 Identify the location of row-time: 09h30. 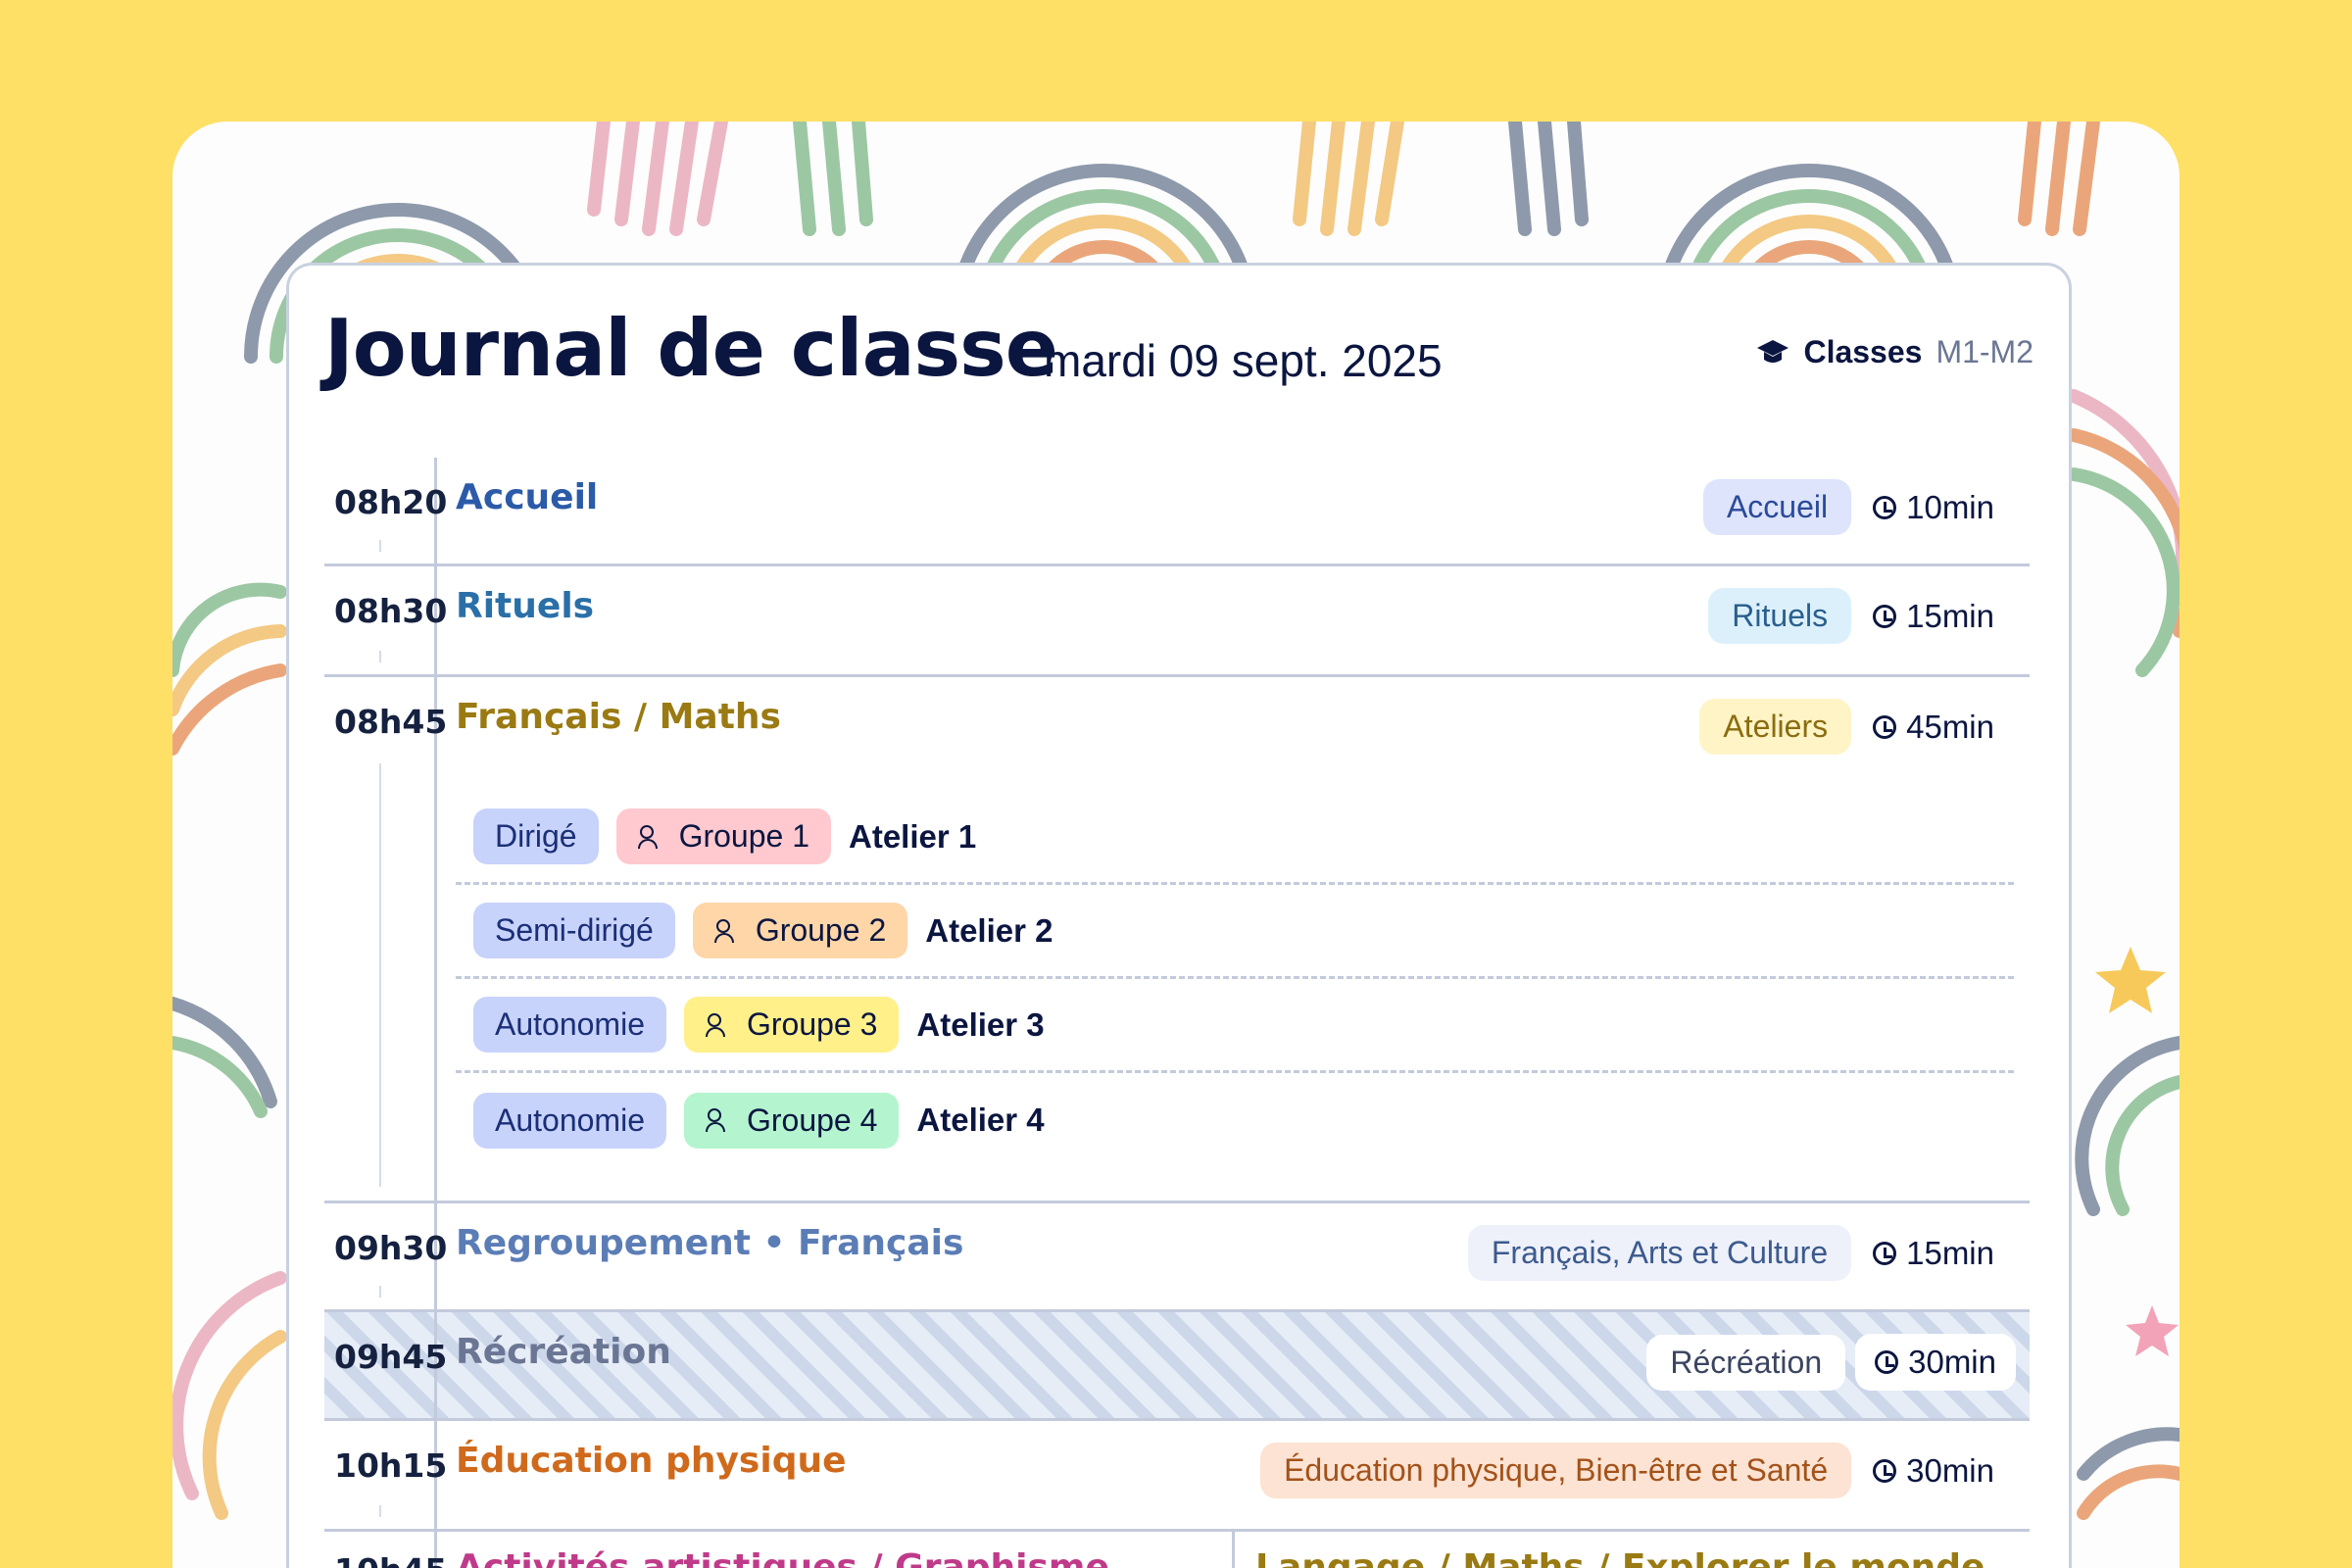
(391, 1248).